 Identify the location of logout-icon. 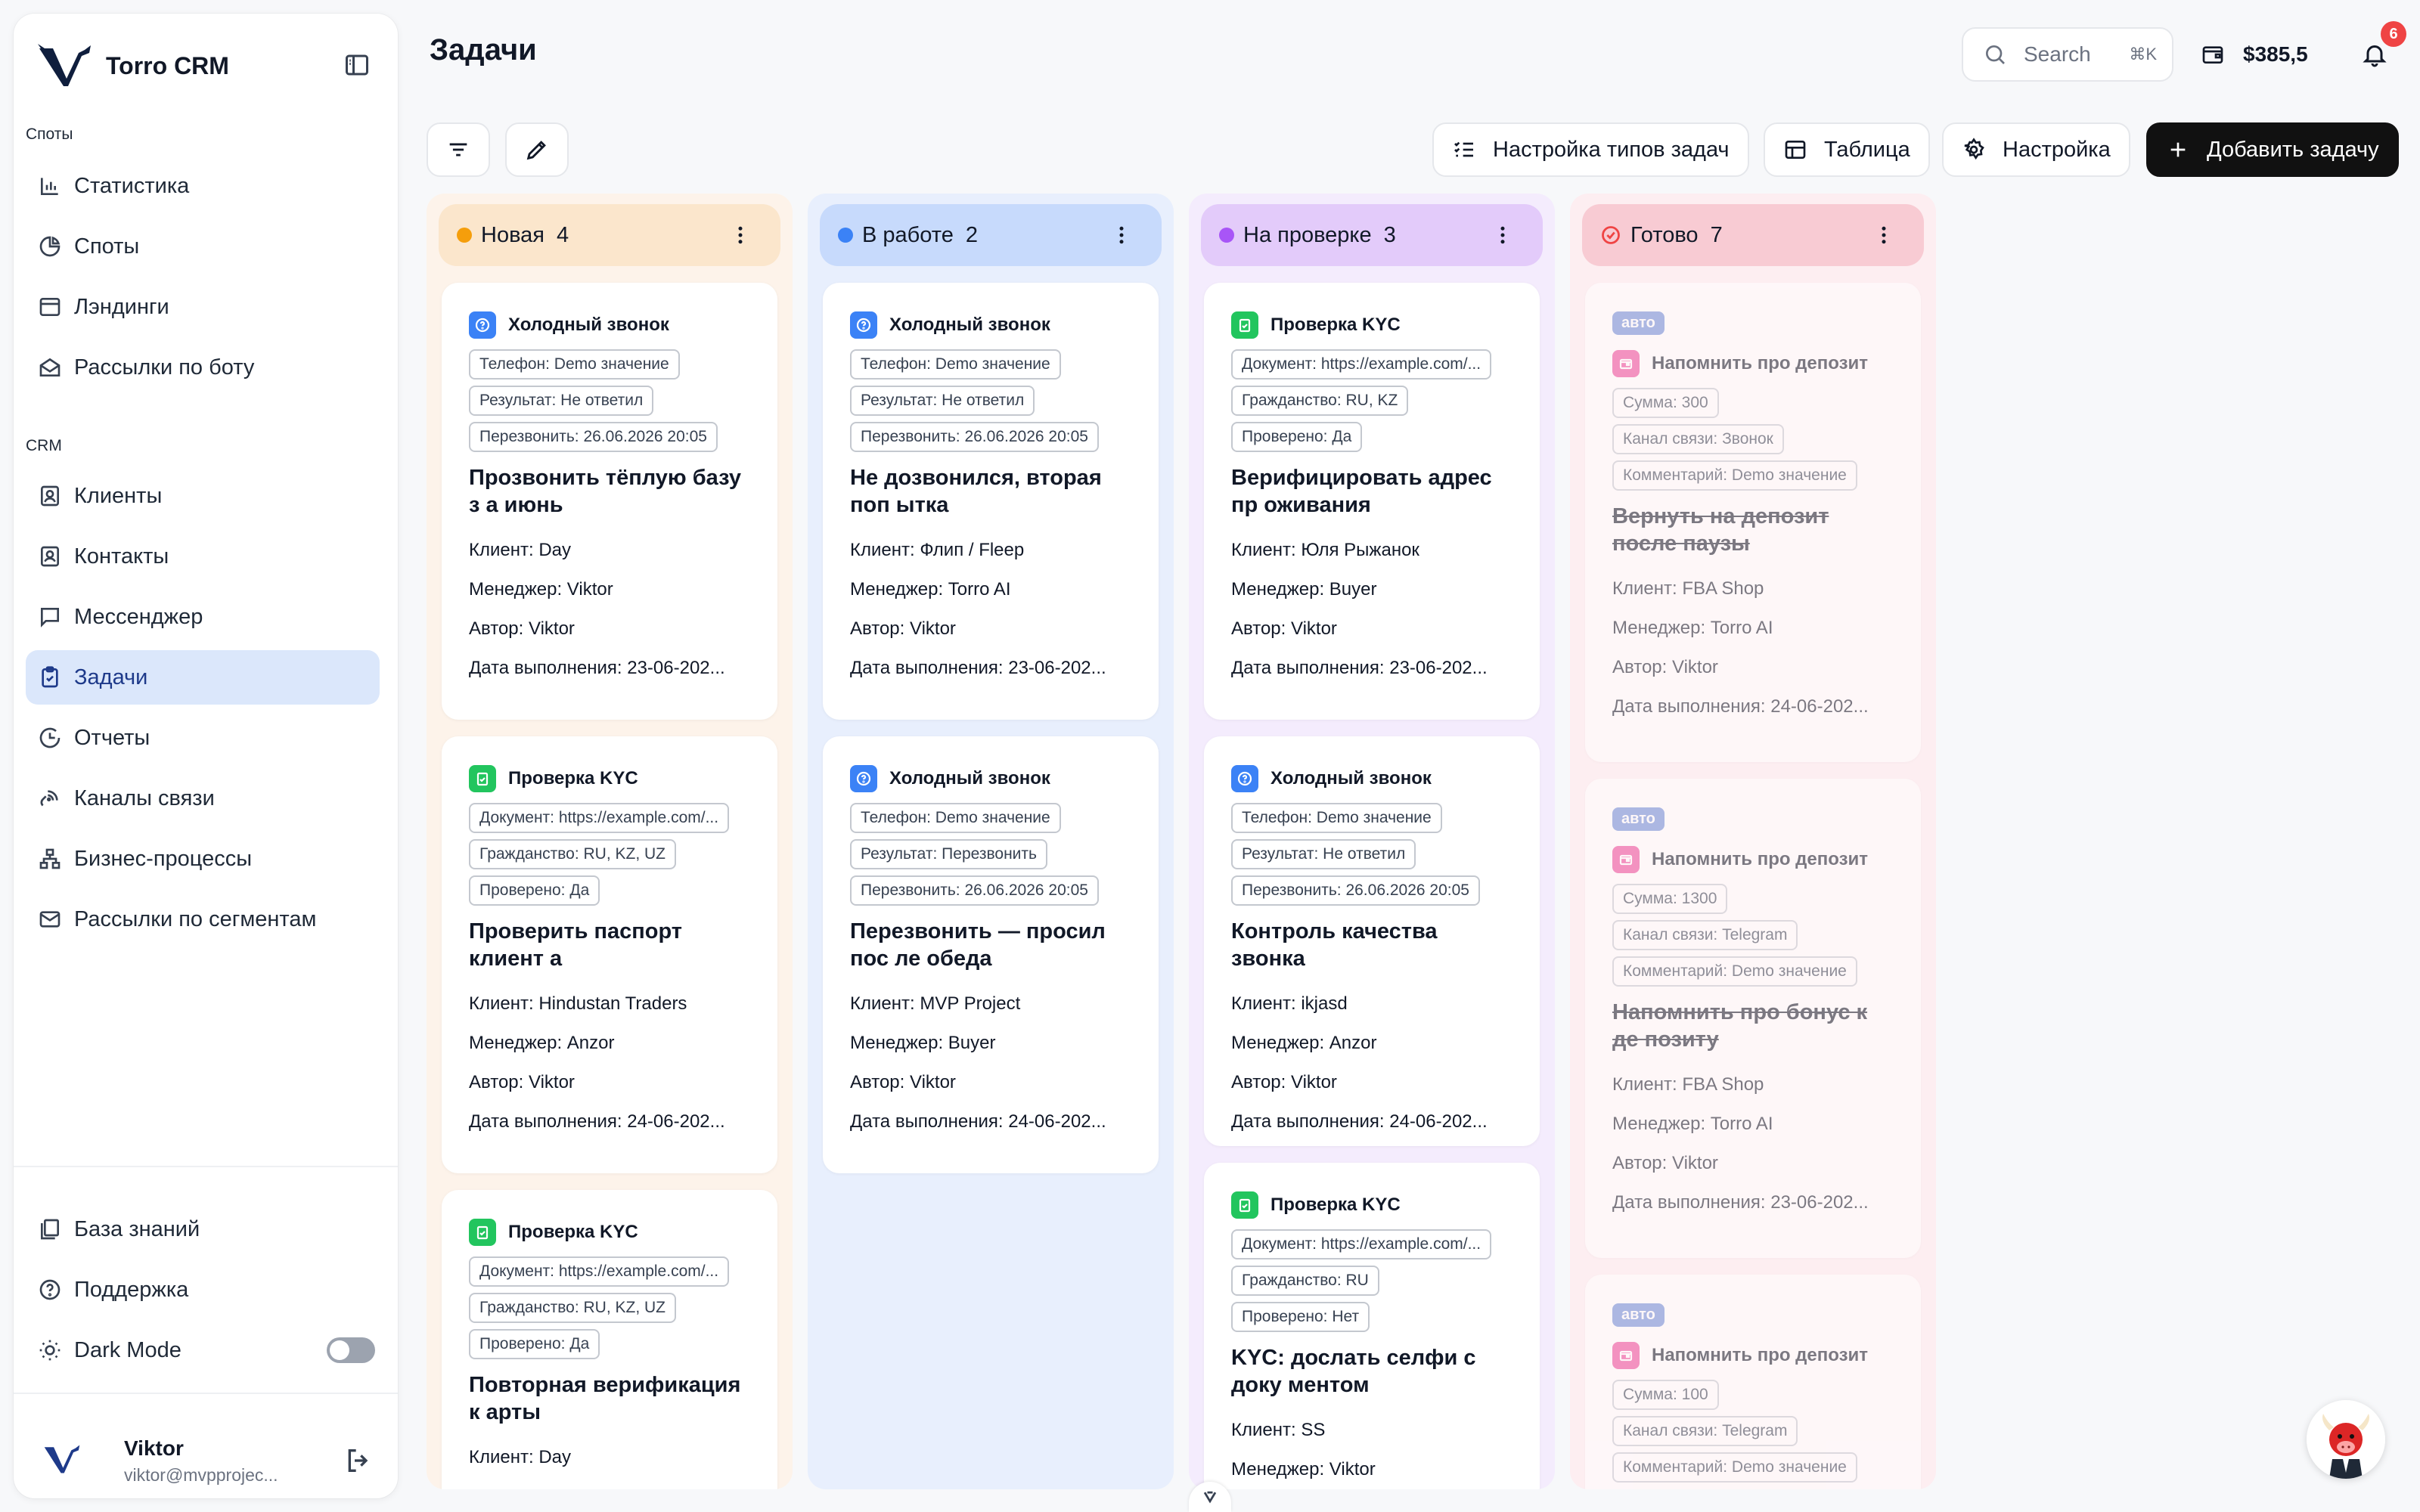
(358, 1460).